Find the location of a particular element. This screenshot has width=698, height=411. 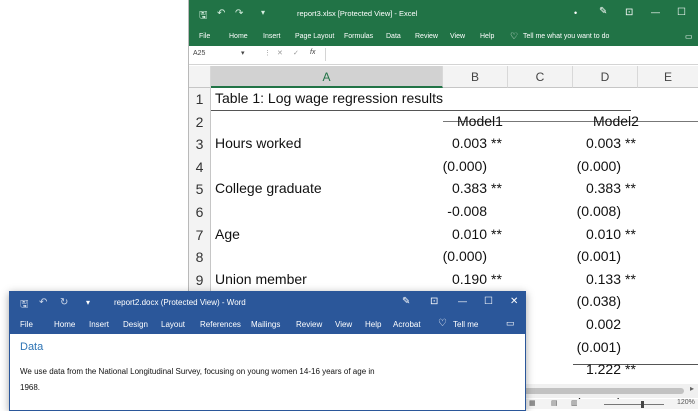

word-menu-references: References is located at coordinates (220, 324).